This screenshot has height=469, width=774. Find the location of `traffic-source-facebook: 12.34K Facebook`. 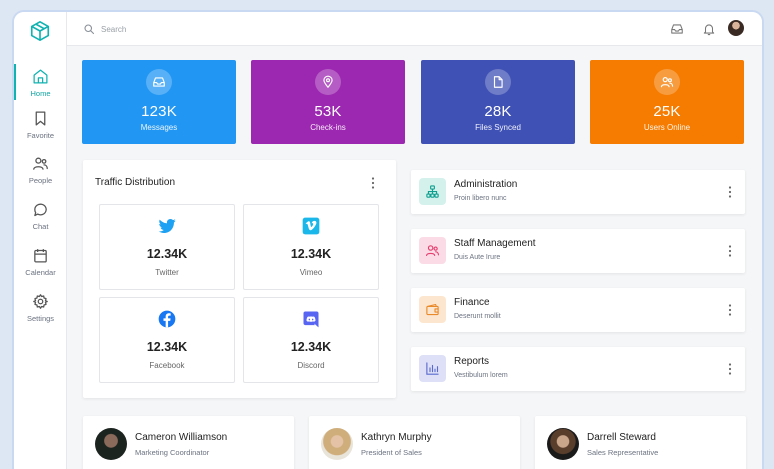

traffic-source-facebook: 12.34K Facebook is located at coordinates (167, 340).